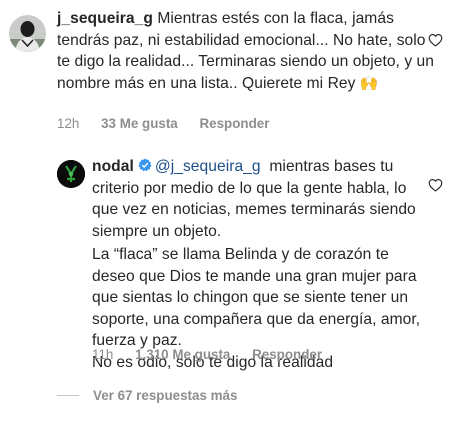 The width and height of the screenshot is (465, 421). What do you see at coordinates (369, 83) in the screenshot?
I see `raising-hands-emoji: 🙌` at bounding box center [369, 83].